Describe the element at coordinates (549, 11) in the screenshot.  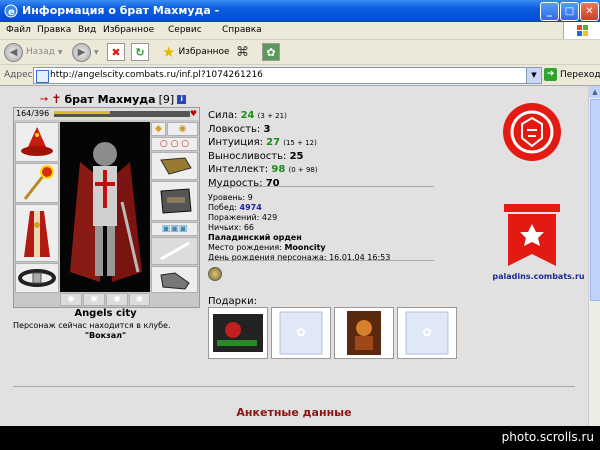
I see `minimize-icon: _` at that location.